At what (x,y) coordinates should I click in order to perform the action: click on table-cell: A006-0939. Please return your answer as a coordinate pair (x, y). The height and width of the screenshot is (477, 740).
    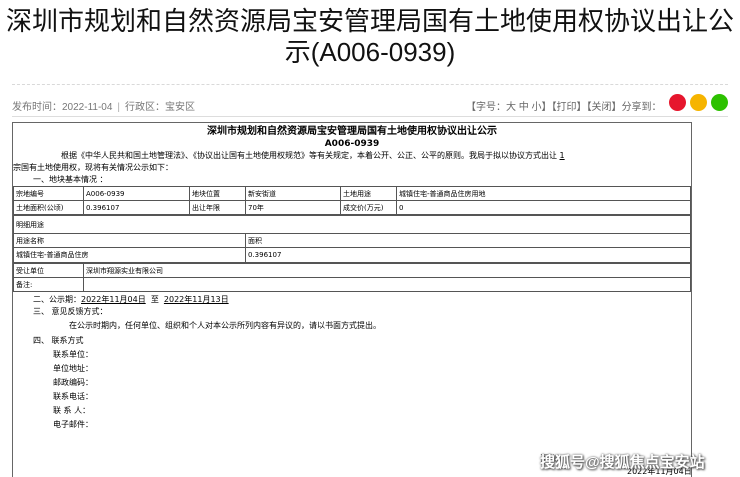
    Looking at the image, I should click on (136, 193).